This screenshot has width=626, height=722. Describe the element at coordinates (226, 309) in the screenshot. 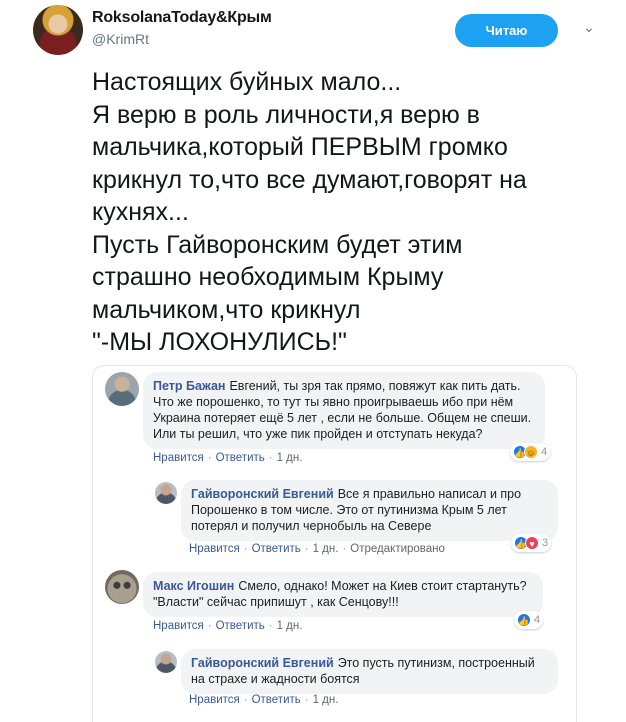

I see `tweet-text-line: мальчиком,что крикнул` at that location.